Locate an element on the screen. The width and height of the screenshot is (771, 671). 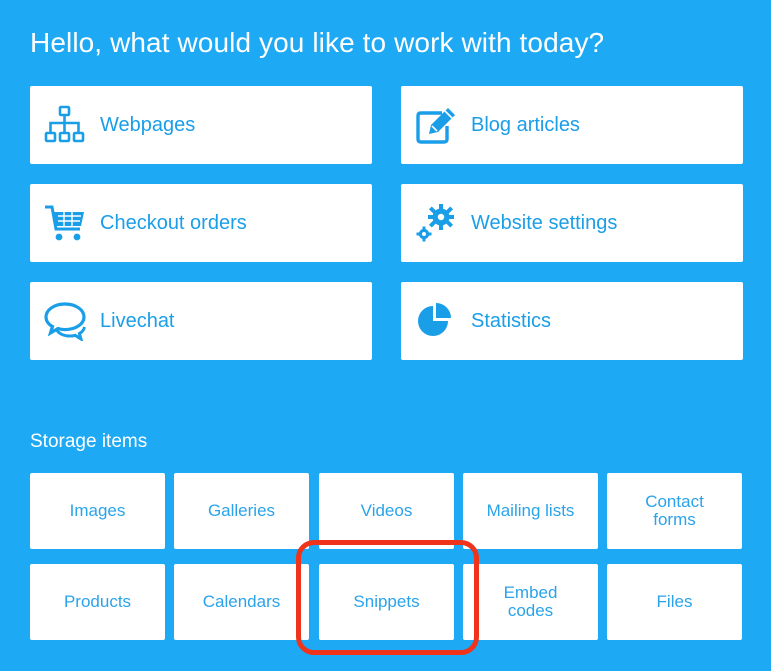
tile-livechat: Livechat is located at coordinates (201, 321).